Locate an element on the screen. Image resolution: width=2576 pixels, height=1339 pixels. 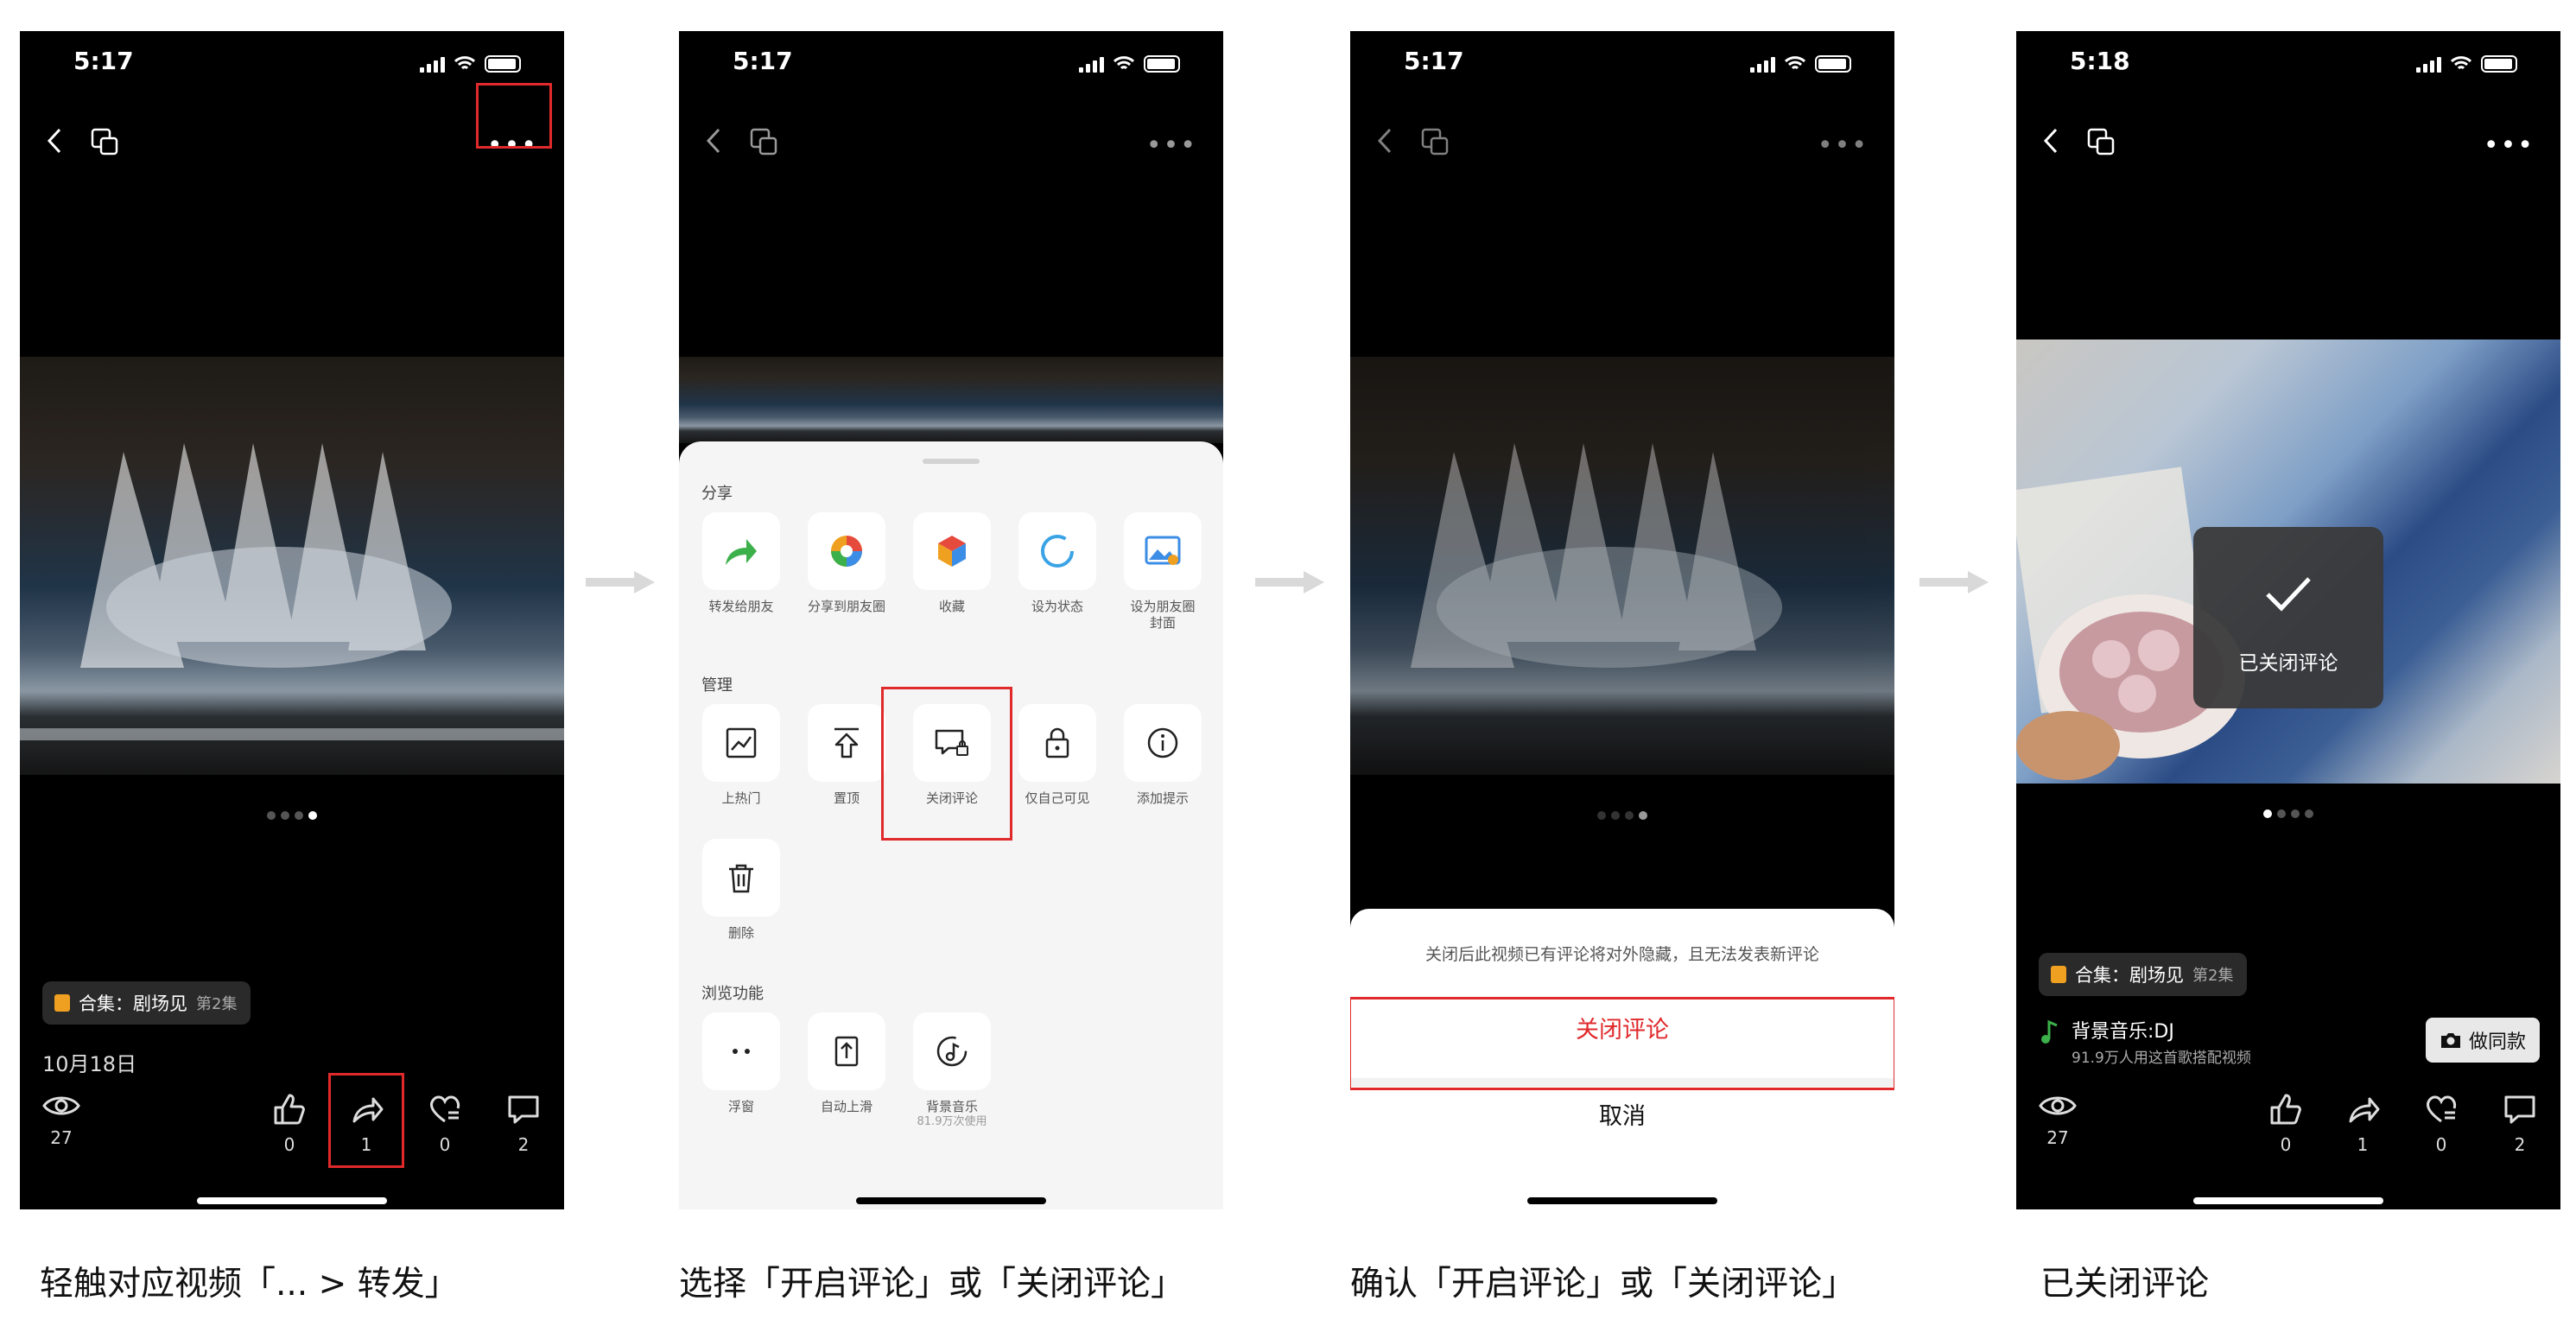
set-status-item: 设为状态 is located at coordinates (1057, 563).